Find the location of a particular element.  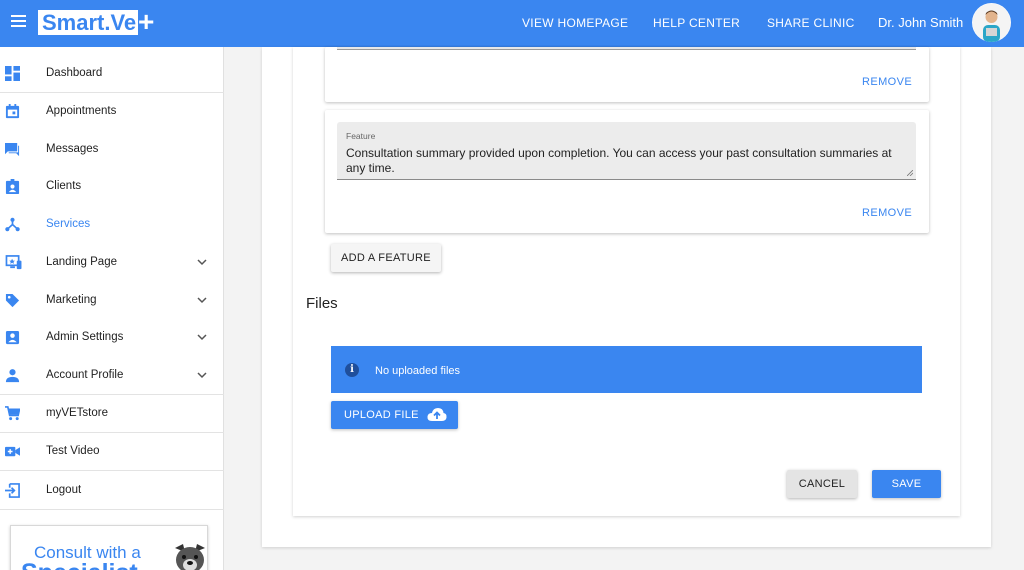

feature-textarea is located at coordinates (626, 48).